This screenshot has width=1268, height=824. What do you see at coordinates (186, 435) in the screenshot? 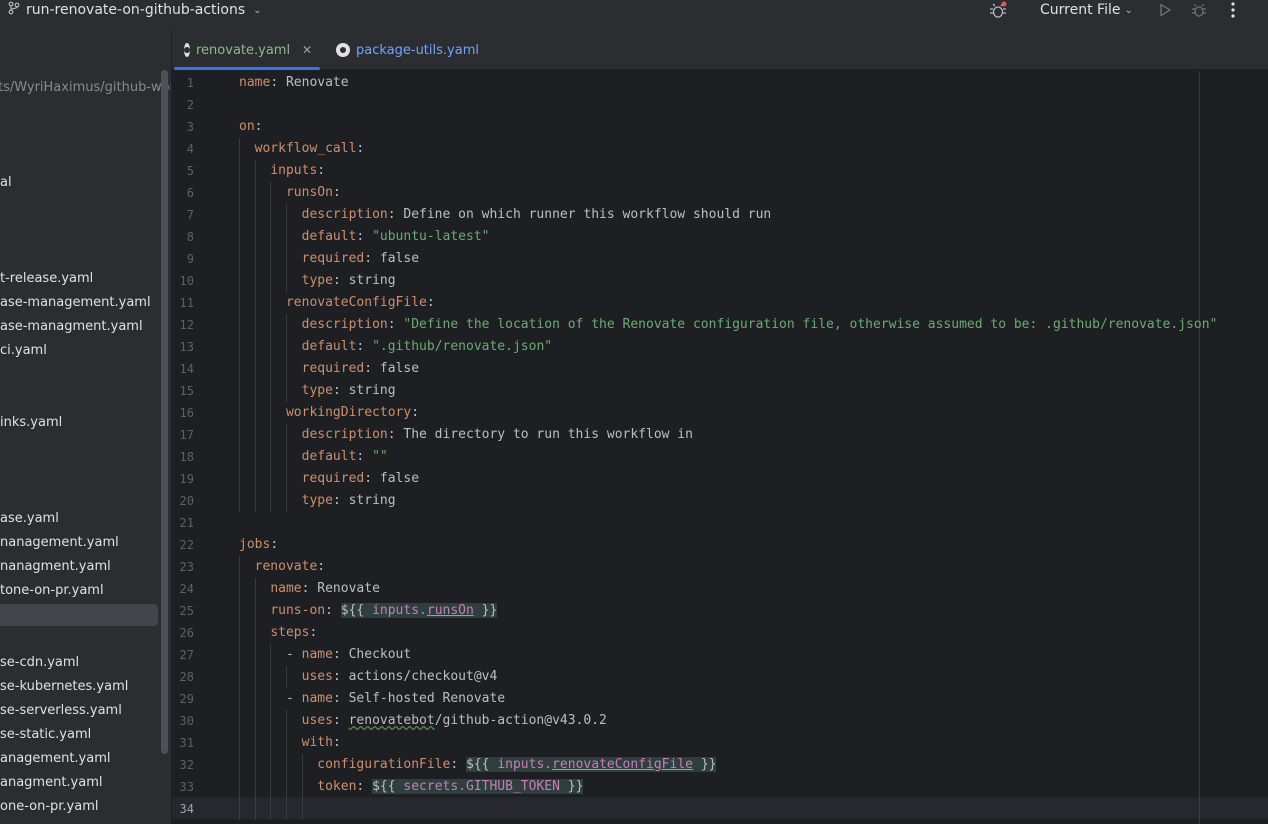
I see `line-number: 17` at bounding box center [186, 435].